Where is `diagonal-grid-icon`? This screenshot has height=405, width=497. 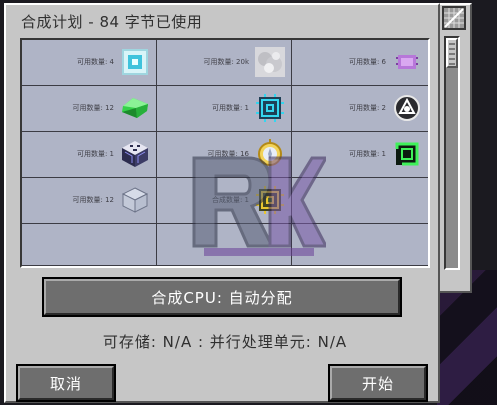 diagonal-grid-icon is located at coordinates (454, 18).